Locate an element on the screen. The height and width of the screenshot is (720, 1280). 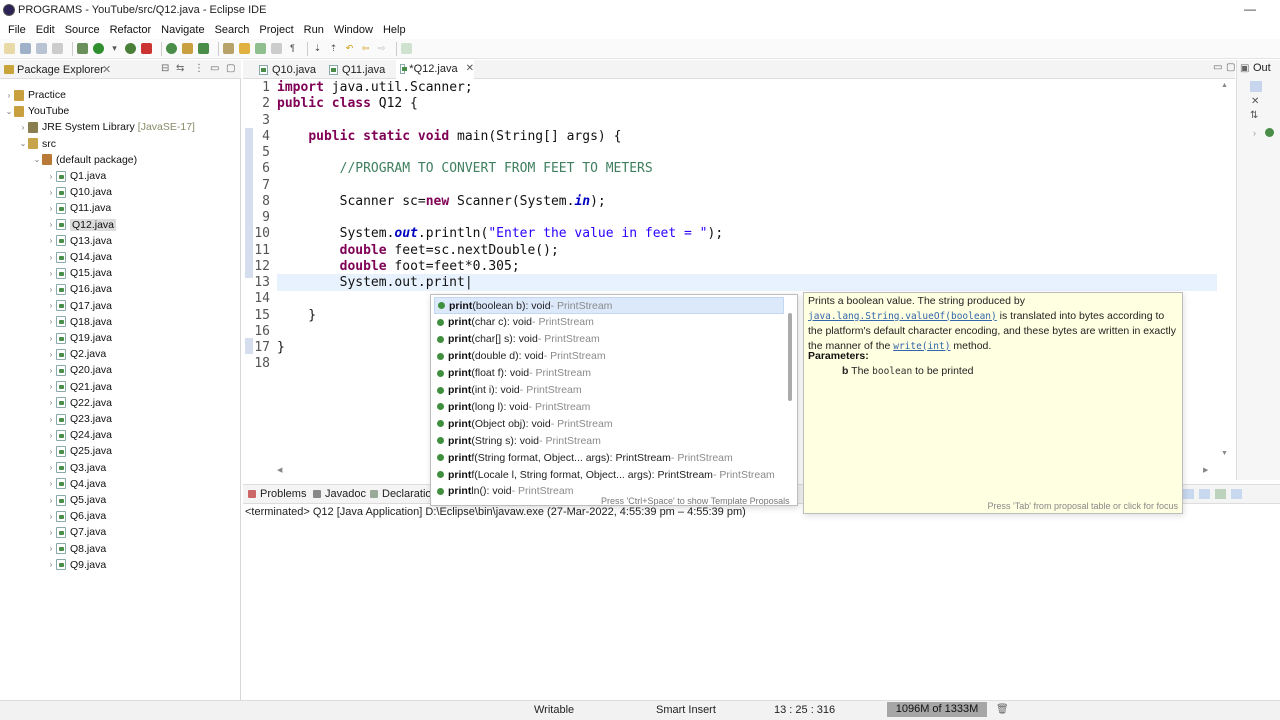
method-icon is located at coordinates (1269, 132).